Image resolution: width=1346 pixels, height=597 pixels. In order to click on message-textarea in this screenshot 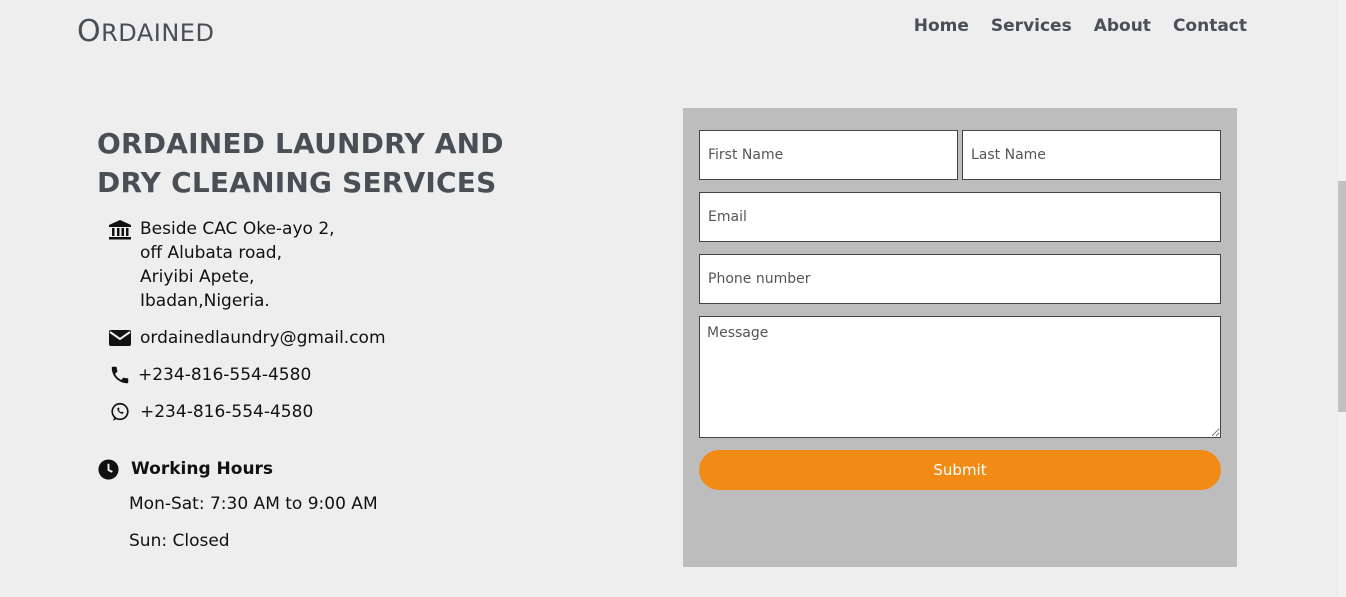, I will do `click(960, 377)`.